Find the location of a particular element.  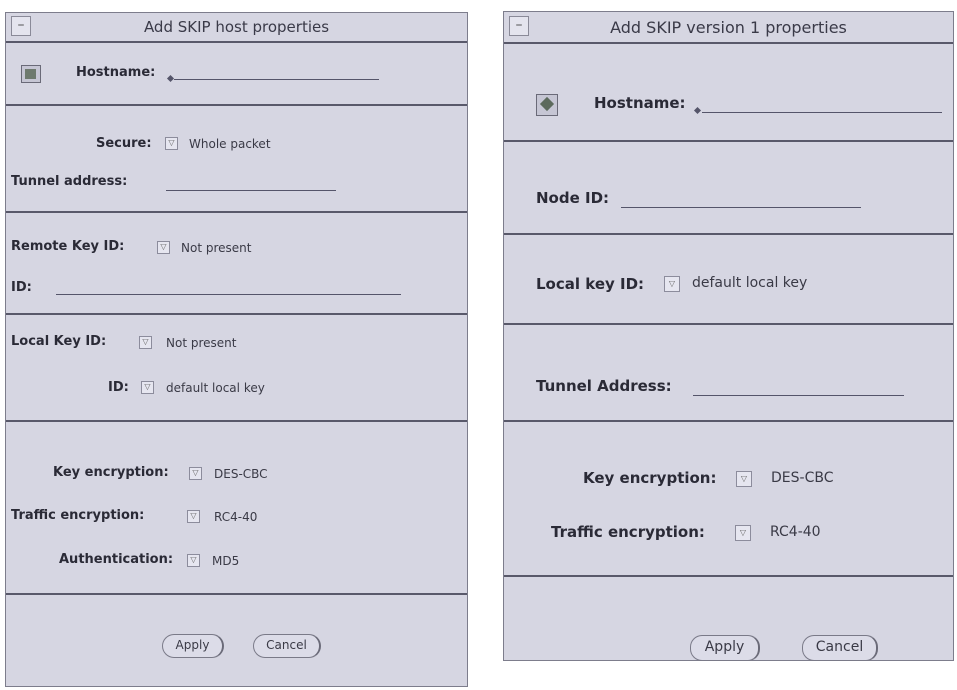

remote-key-id-value: Not present is located at coordinates (216, 248).